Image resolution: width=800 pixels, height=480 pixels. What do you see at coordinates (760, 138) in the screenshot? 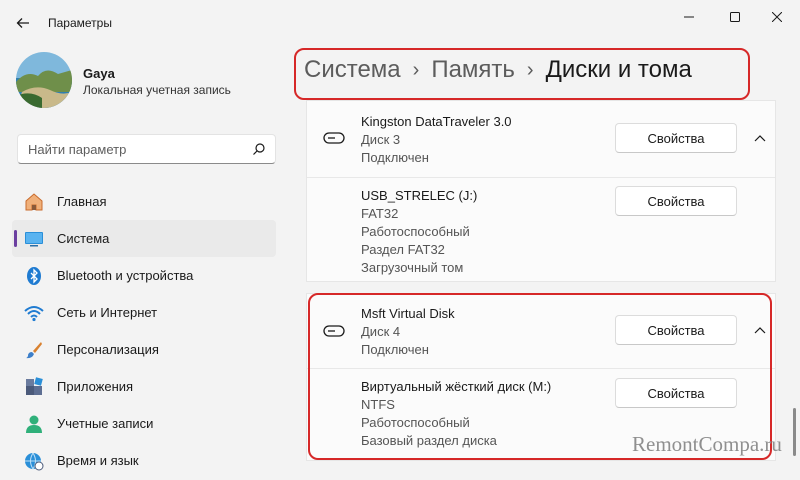
I see `chevron-up-icon` at bounding box center [760, 138].